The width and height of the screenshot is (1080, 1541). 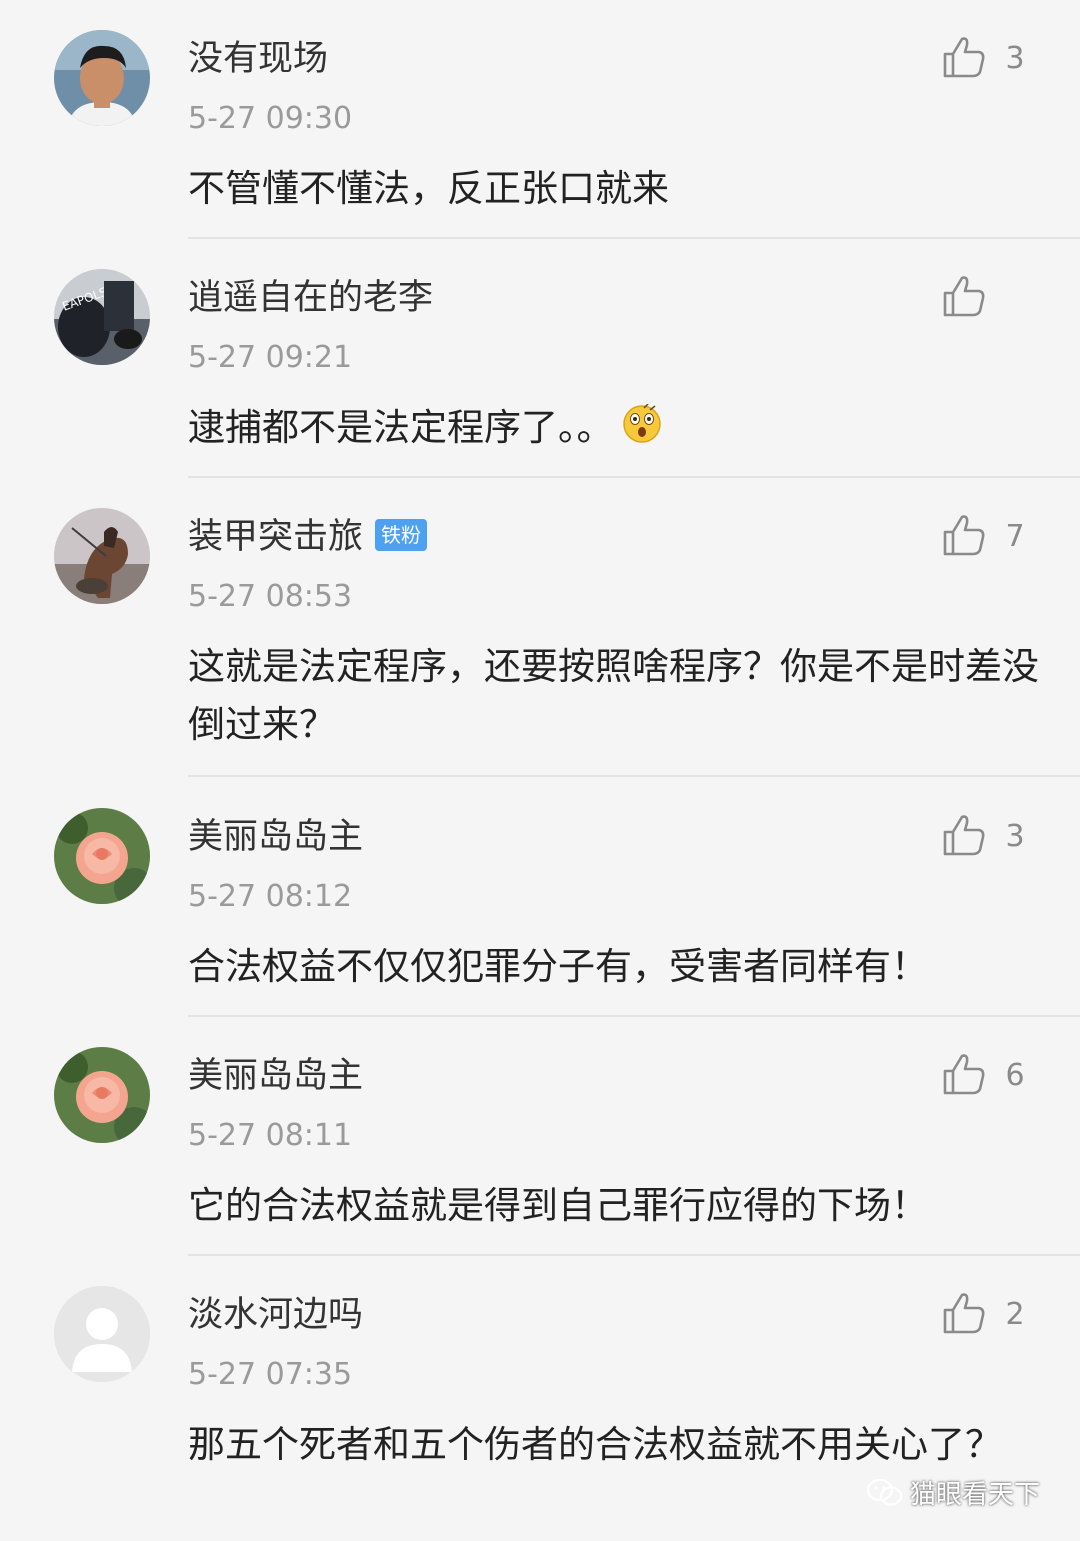 What do you see at coordinates (310, 298) in the screenshot?
I see `comment-username: 逍遥自在的老李` at bounding box center [310, 298].